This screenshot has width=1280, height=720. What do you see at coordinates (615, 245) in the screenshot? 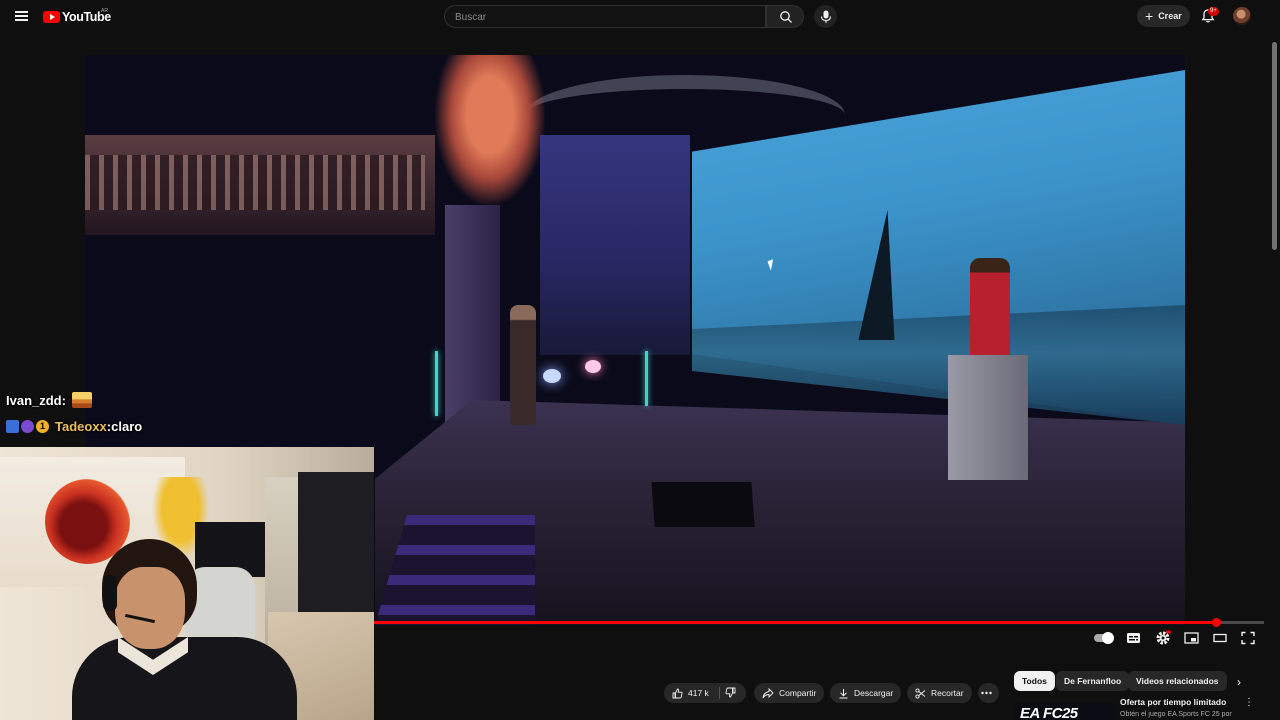
I see `scene-tapestry` at bounding box center [615, 245].